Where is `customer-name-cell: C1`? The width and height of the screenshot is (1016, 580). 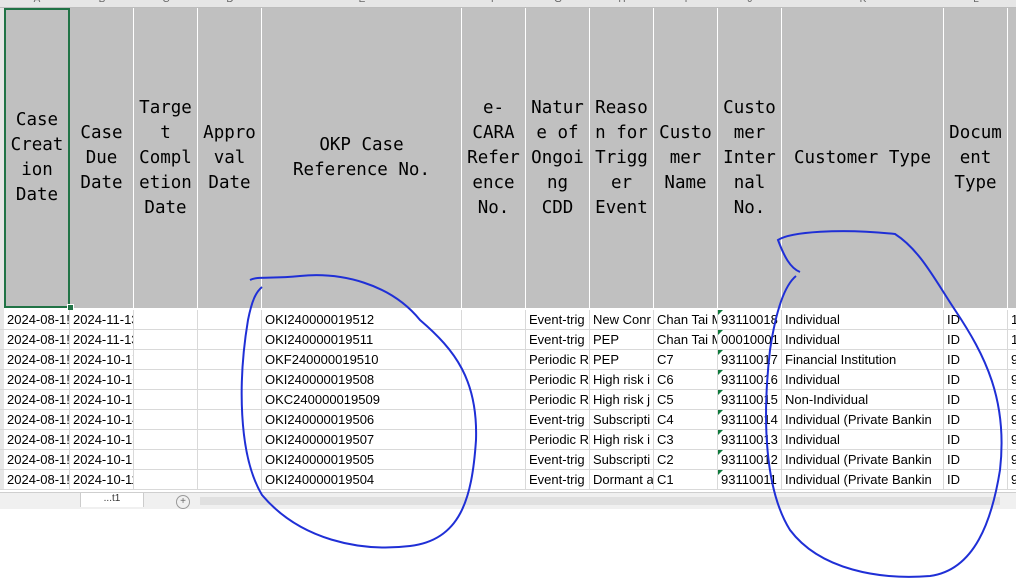 customer-name-cell: C1 is located at coordinates (686, 480).